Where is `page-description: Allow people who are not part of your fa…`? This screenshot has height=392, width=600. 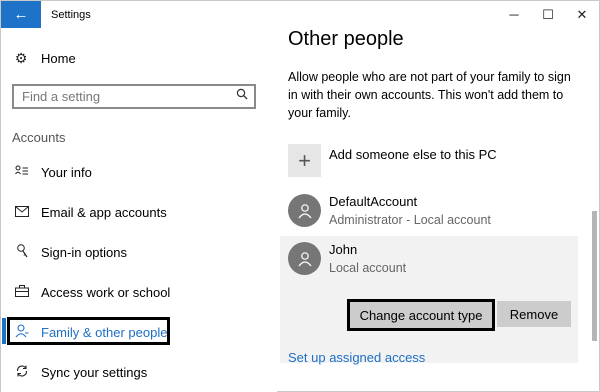
page-description: Allow people who are not part of your fa… is located at coordinates (429, 95).